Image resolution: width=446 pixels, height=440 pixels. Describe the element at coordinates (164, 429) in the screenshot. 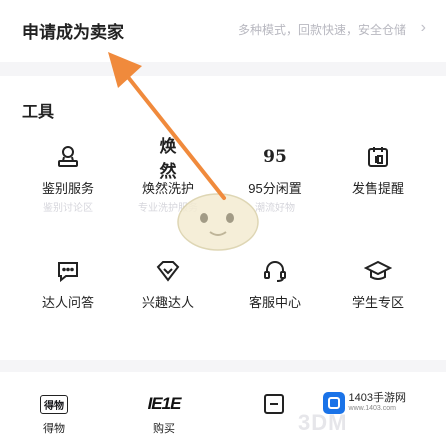

I see `buy-label: 购买` at that location.